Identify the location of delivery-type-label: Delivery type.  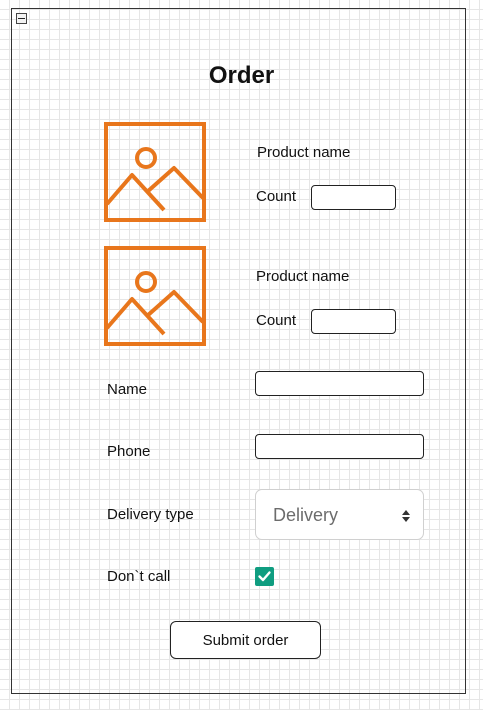
(150, 514).